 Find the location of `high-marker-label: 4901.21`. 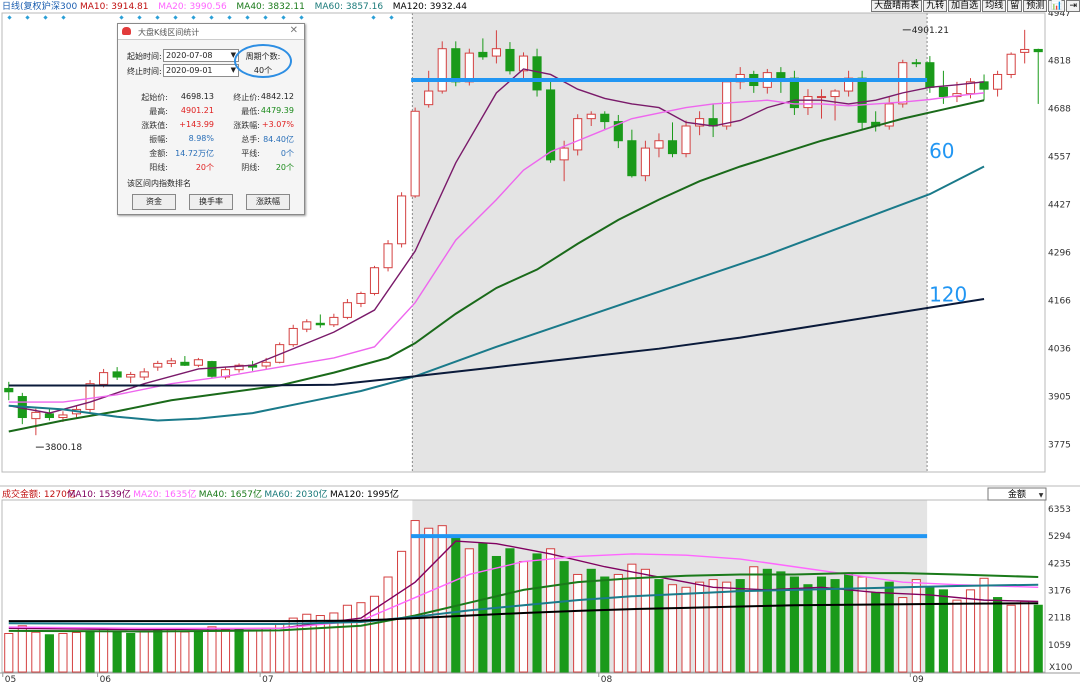

high-marker-label: 4901.21 is located at coordinates (930, 31).